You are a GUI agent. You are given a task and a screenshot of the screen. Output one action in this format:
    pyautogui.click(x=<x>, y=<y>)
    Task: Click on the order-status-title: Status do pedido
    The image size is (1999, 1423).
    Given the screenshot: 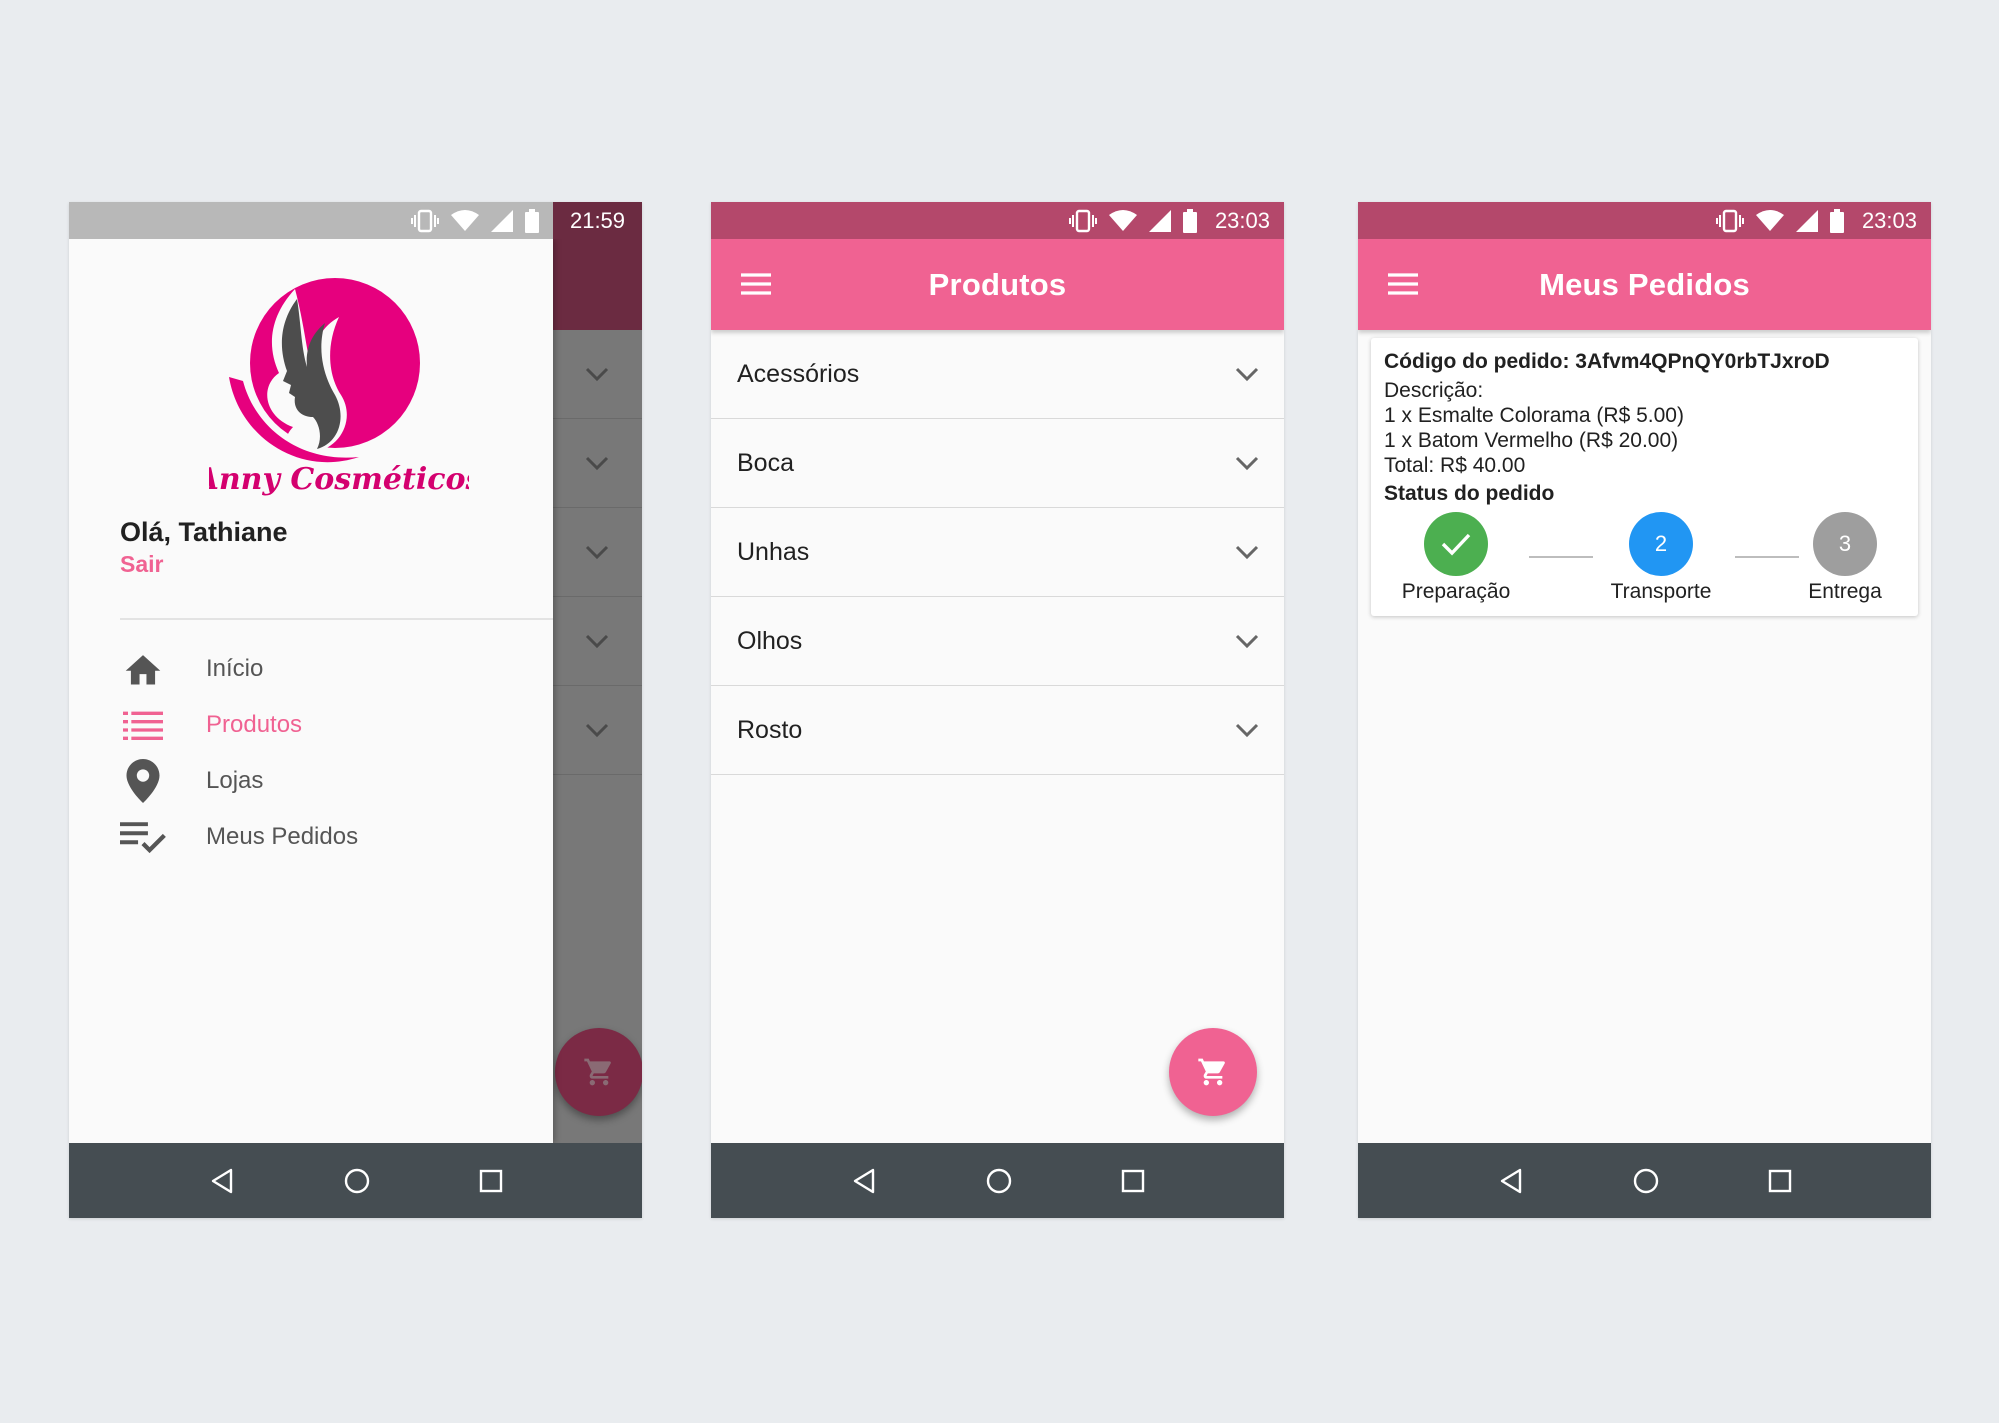 What is the action you would take?
    pyautogui.click(x=1469, y=493)
    